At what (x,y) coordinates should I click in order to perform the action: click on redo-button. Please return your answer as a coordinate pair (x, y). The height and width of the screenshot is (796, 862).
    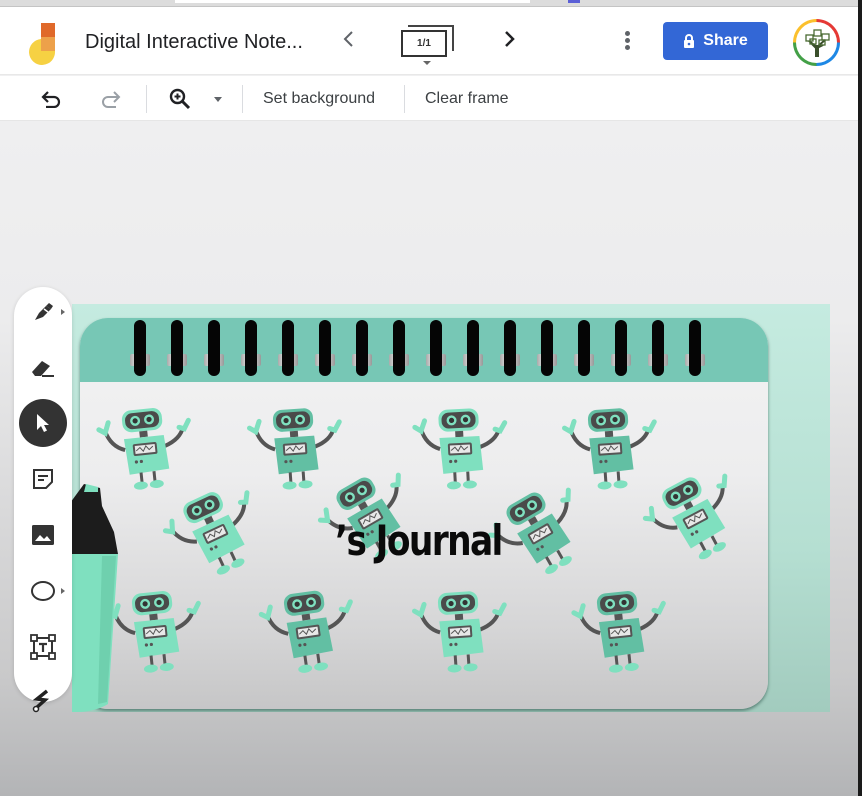
    Looking at the image, I should click on (110, 99).